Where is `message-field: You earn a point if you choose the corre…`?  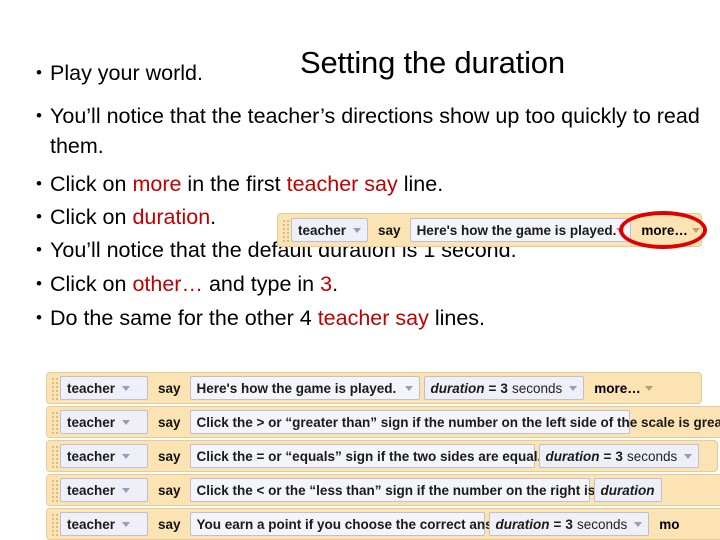 message-field: You earn a point if you choose the corre… is located at coordinates (358, 524).